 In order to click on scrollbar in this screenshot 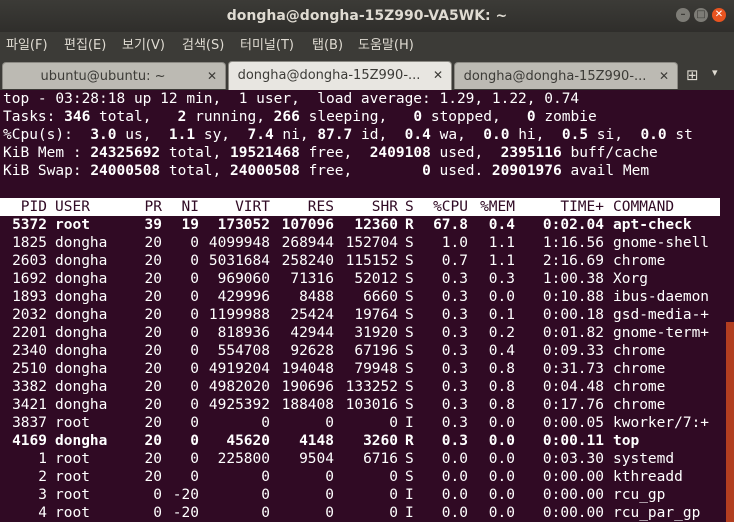, I will do `click(730, 422)`.